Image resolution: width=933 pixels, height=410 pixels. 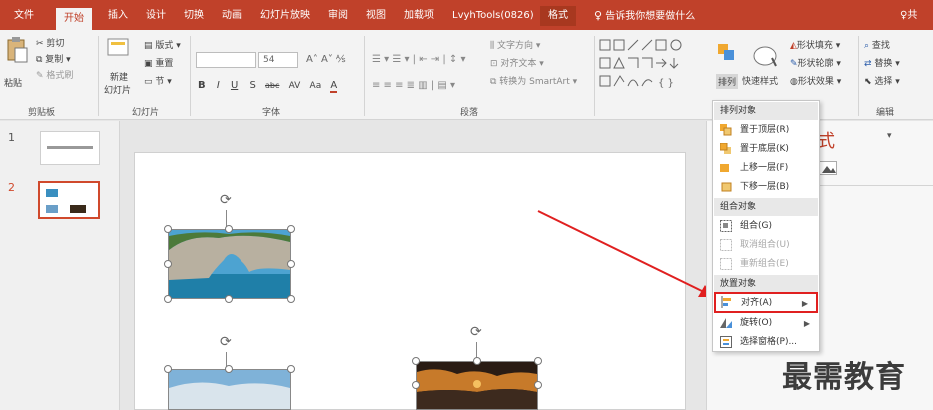 I want to click on find-button: ⌕ 查找, so click(x=877, y=44).